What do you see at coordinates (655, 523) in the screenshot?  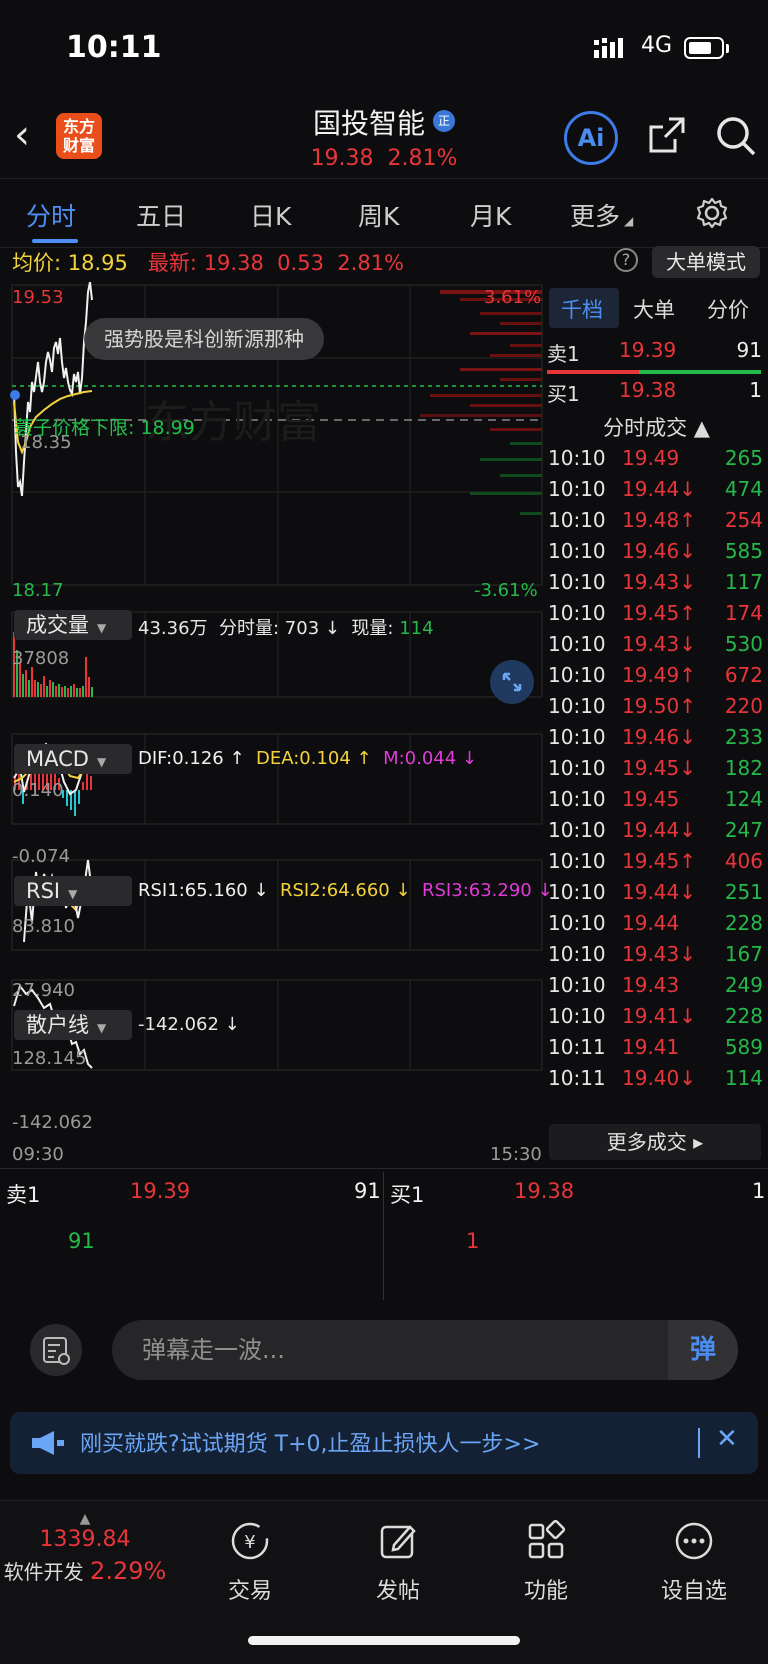 I see `tick-trade-row: 10:10 19.48↑ 254` at bounding box center [655, 523].